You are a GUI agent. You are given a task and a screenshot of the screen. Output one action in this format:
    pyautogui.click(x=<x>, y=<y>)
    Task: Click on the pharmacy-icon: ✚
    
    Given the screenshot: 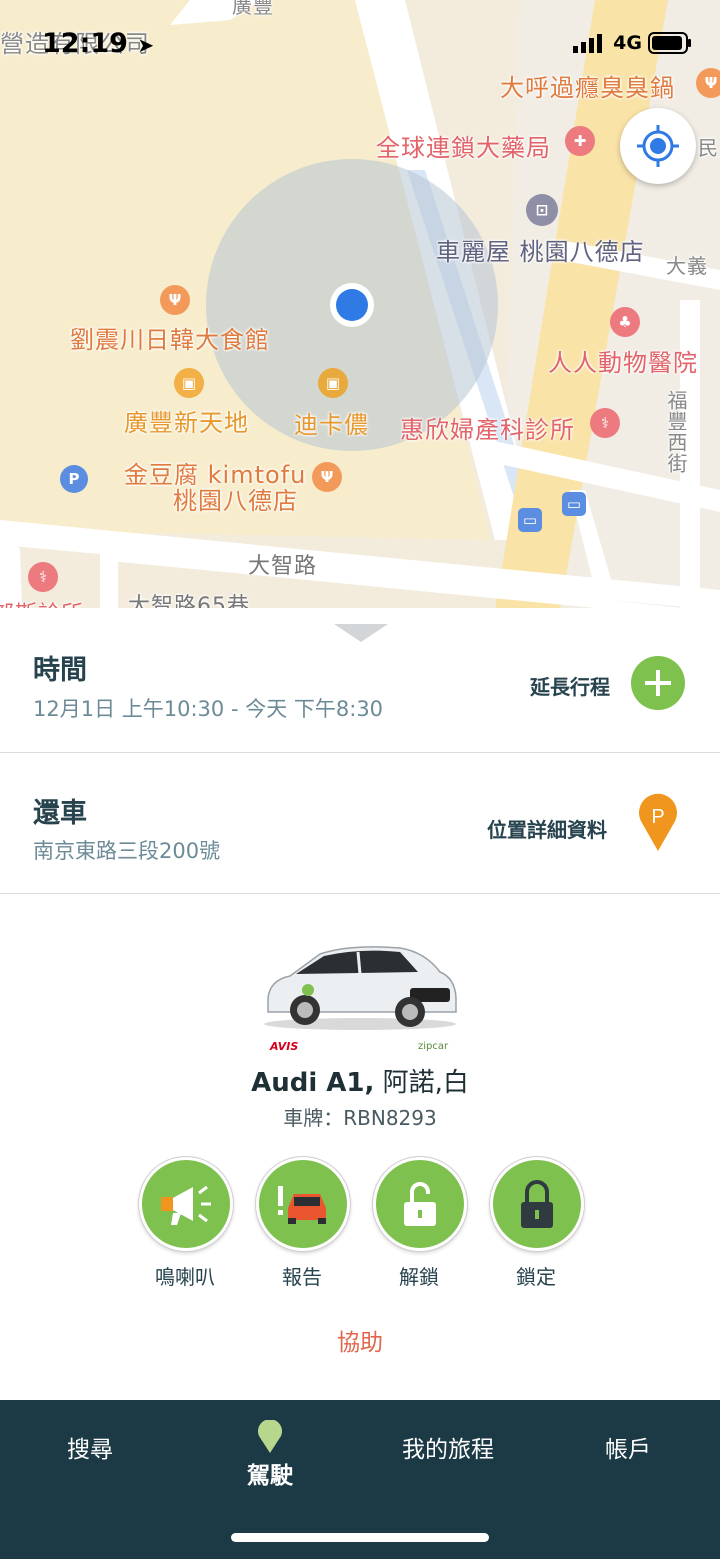 What is the action you would take?
    pyautogui.click(x=580, y=141)
    